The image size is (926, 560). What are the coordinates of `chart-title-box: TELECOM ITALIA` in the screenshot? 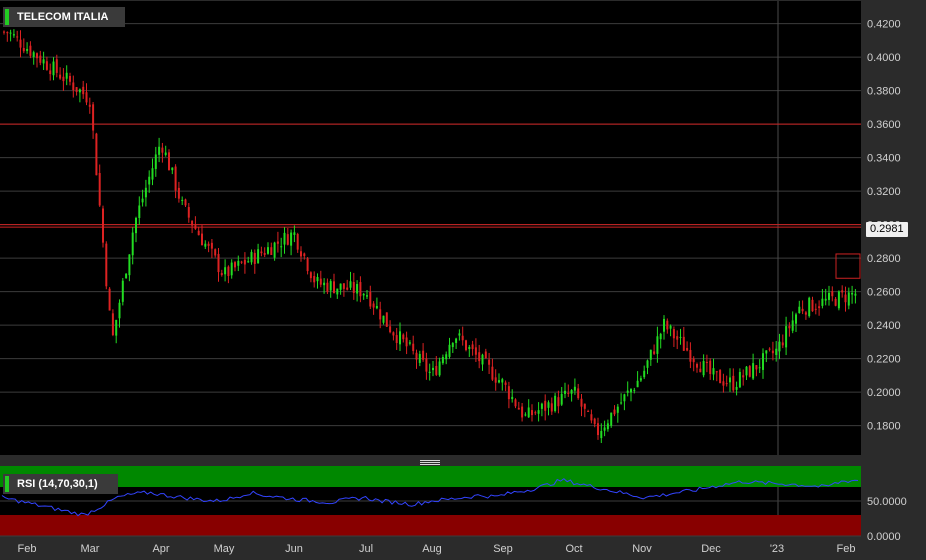 It's located at (64, 17).